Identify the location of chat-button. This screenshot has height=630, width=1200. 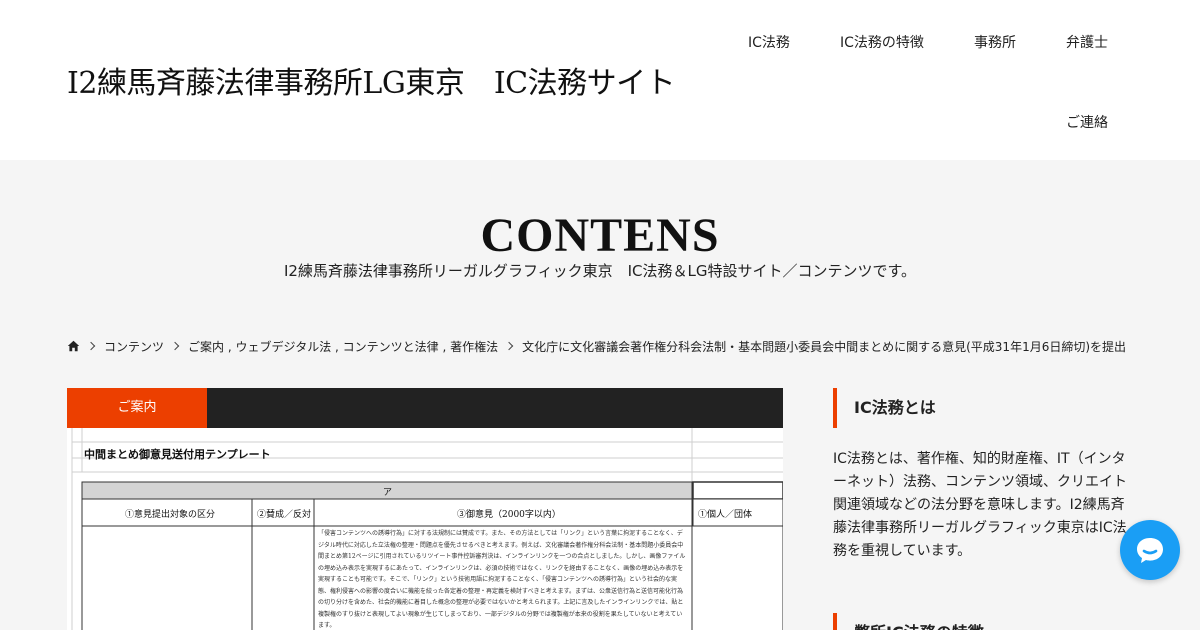
(1150, 550).